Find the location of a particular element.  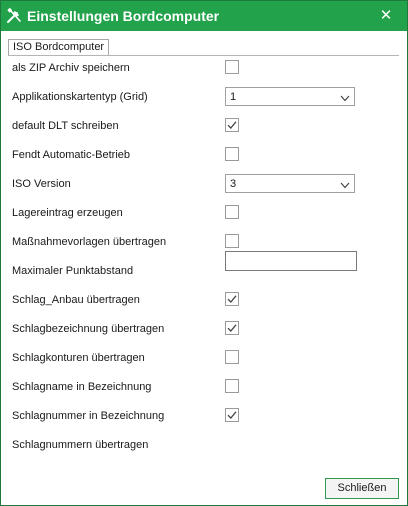

setting-label: Maximaler Punktabstand is located at coordinates (73, 271).